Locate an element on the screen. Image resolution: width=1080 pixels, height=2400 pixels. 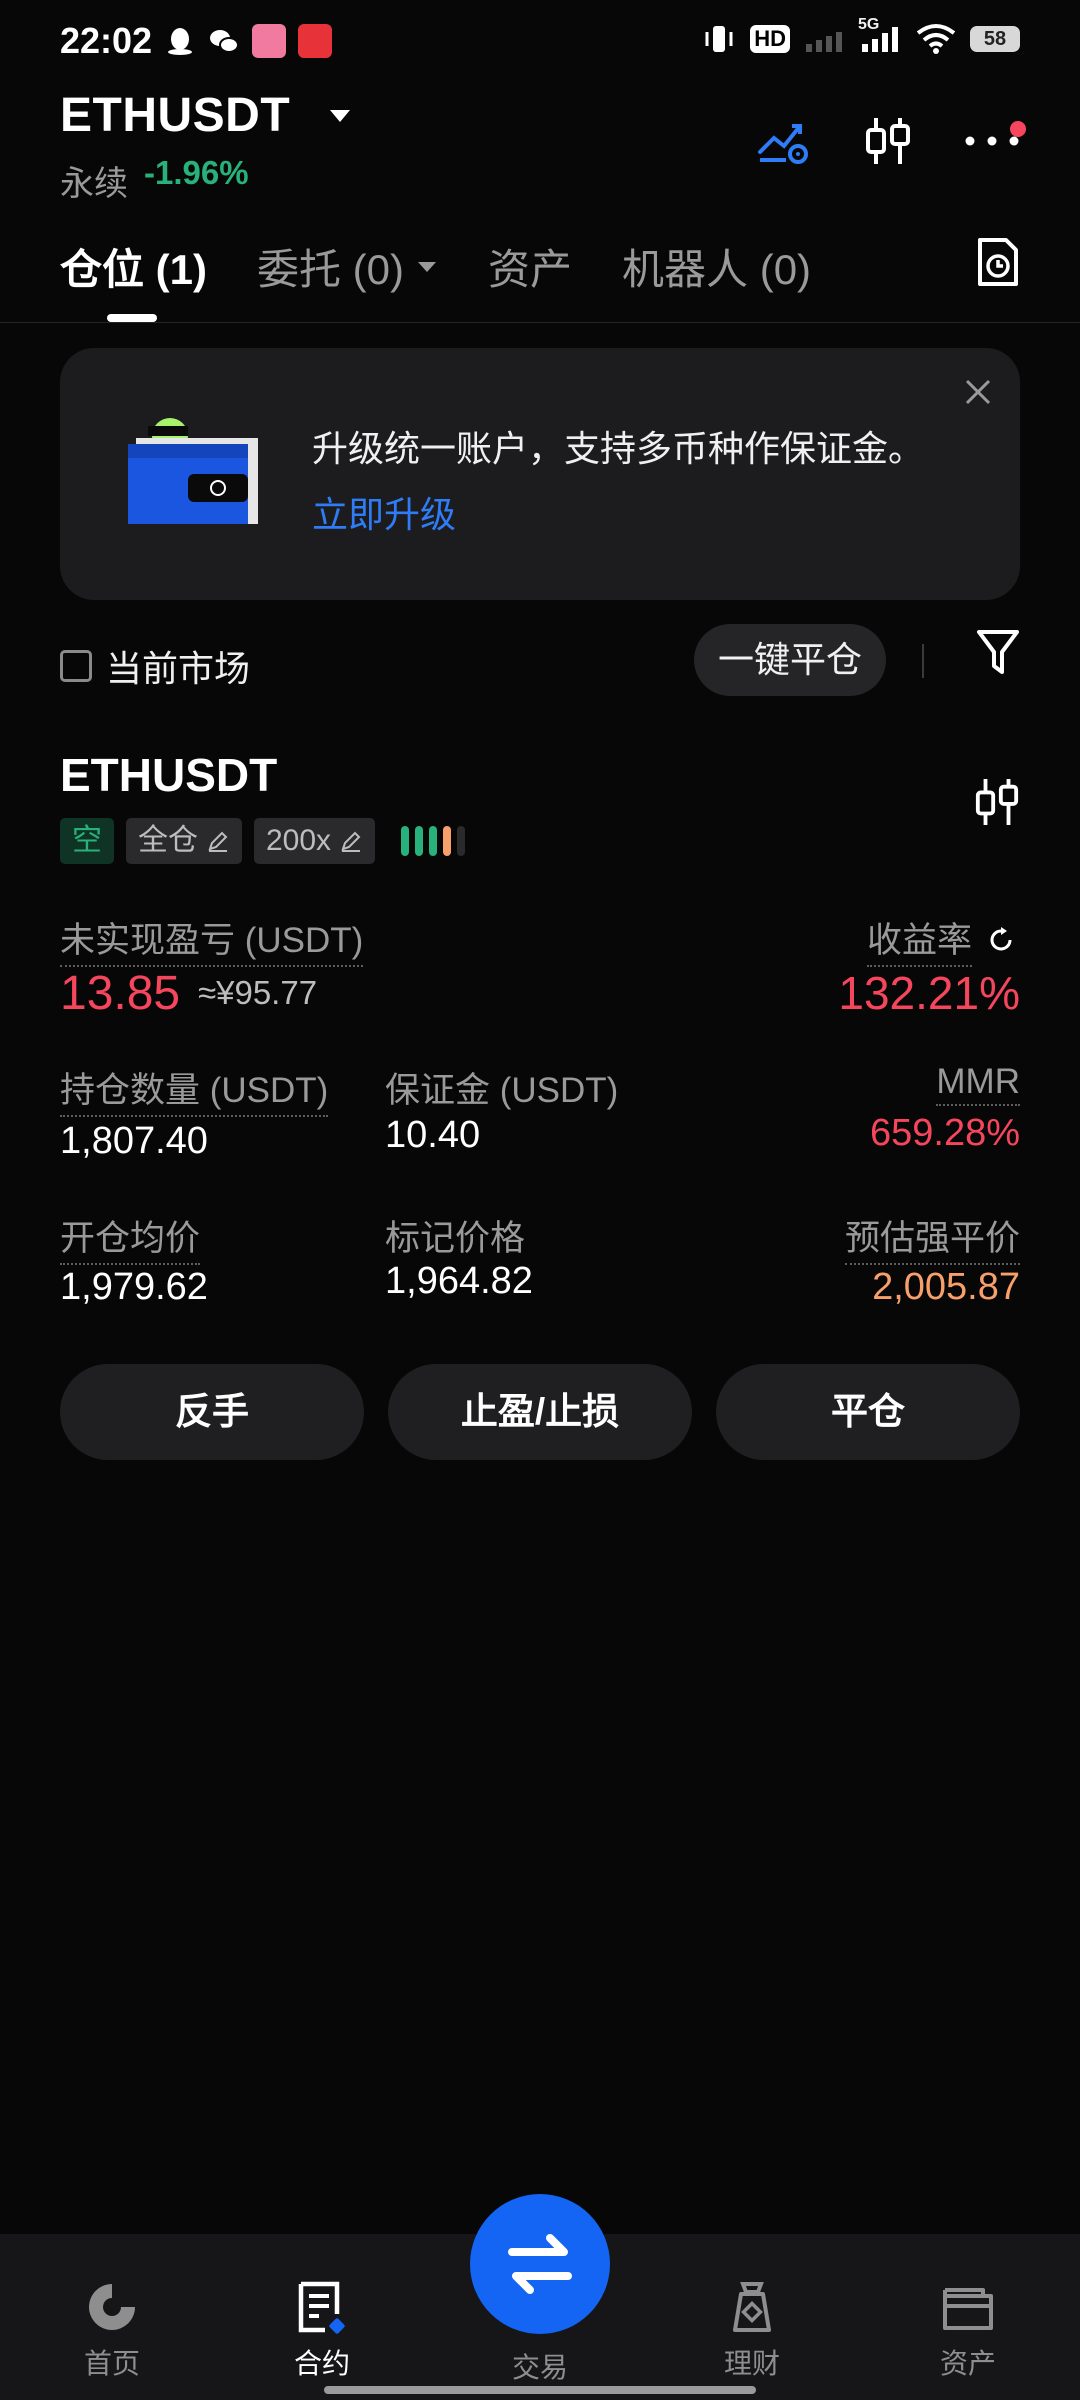
close-icon is located at coordinates (978, 392).